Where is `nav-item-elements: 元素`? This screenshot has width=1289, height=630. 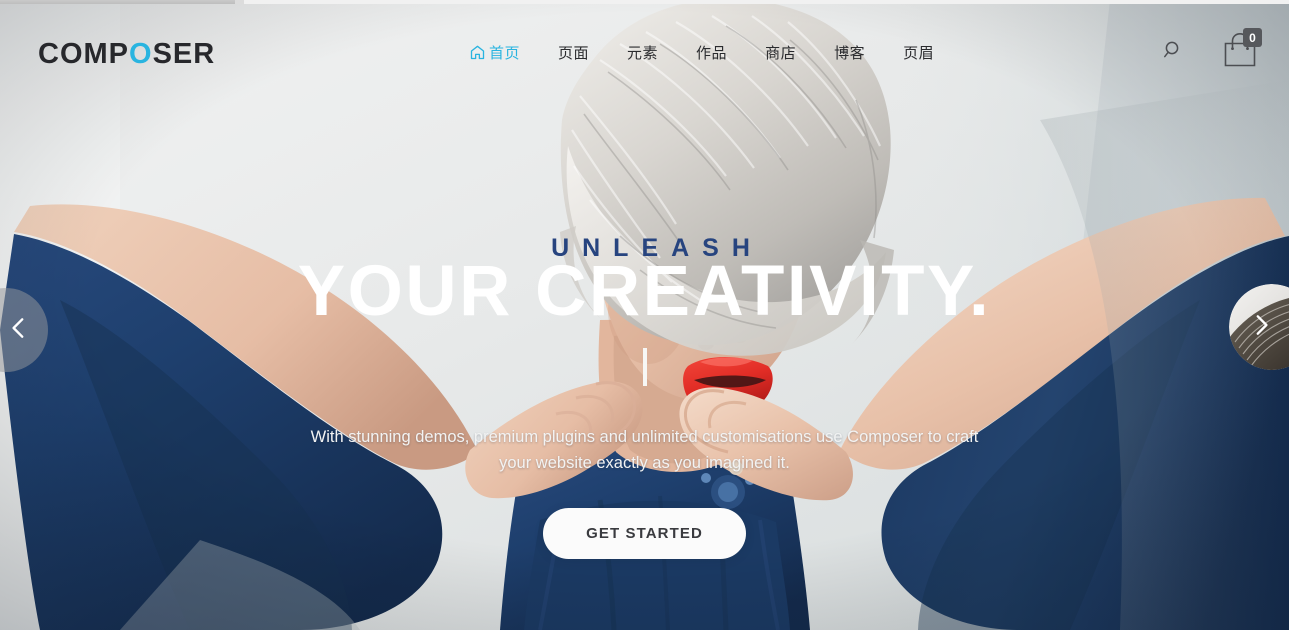
nav-item-elements: 元素 is located at coordinates (642, 52).